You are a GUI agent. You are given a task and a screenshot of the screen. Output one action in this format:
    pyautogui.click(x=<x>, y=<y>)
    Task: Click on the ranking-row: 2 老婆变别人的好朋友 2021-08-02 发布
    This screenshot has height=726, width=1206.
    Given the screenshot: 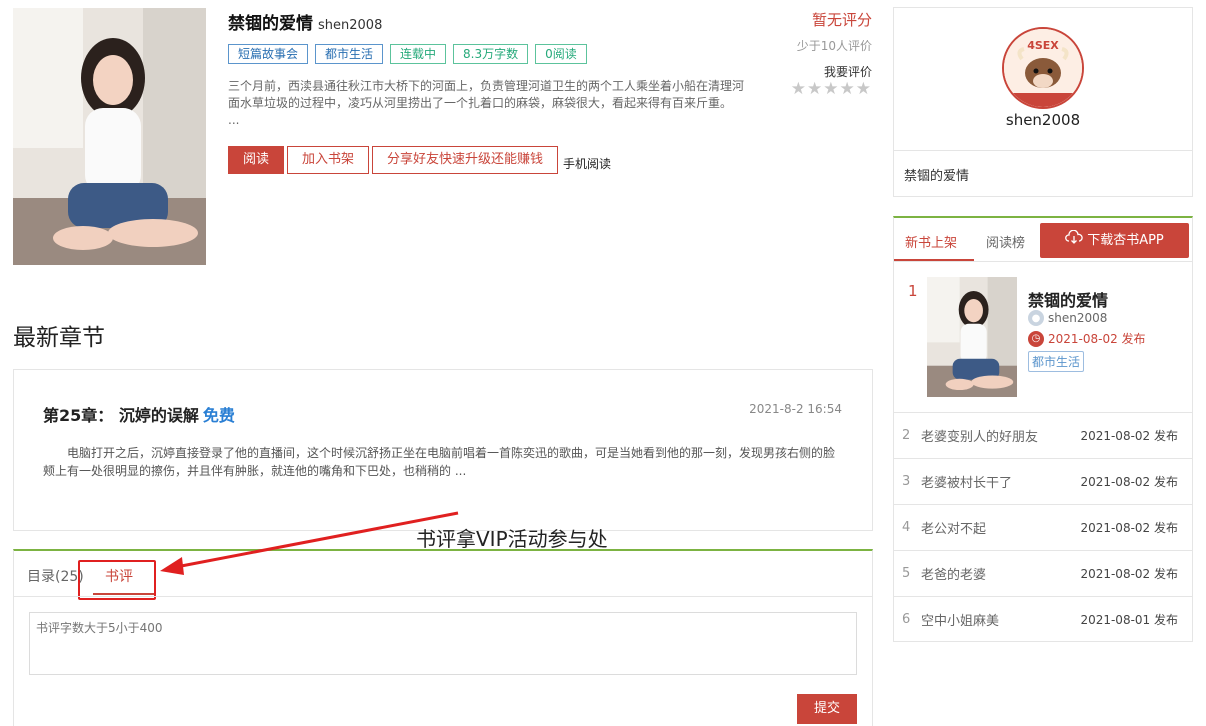 What is the action you would take?
    pyautogui.click(x=1043, y=435)
    